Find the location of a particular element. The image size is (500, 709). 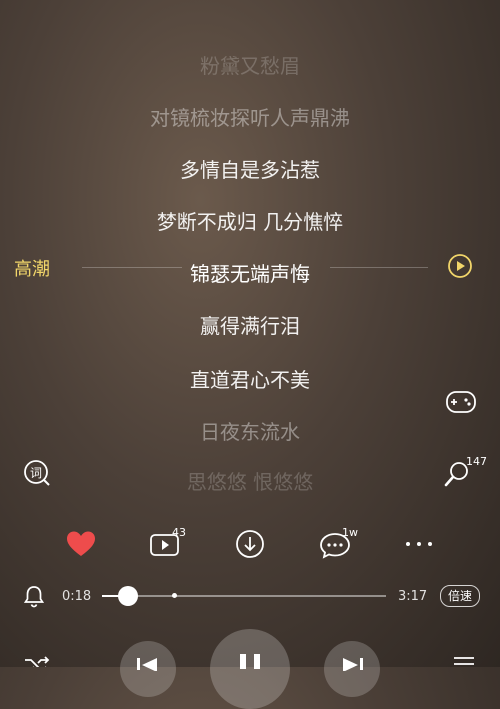

progress-track is located at coordinates (244, 596).